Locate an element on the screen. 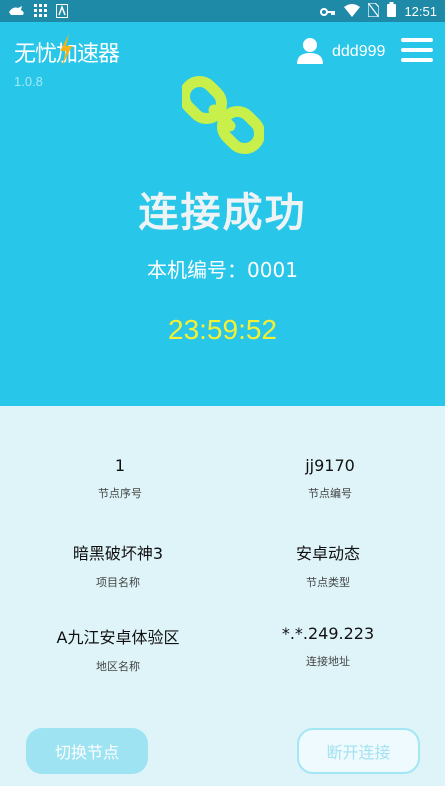  app-version: 1.0.8 is located at coordinates (28, 81).